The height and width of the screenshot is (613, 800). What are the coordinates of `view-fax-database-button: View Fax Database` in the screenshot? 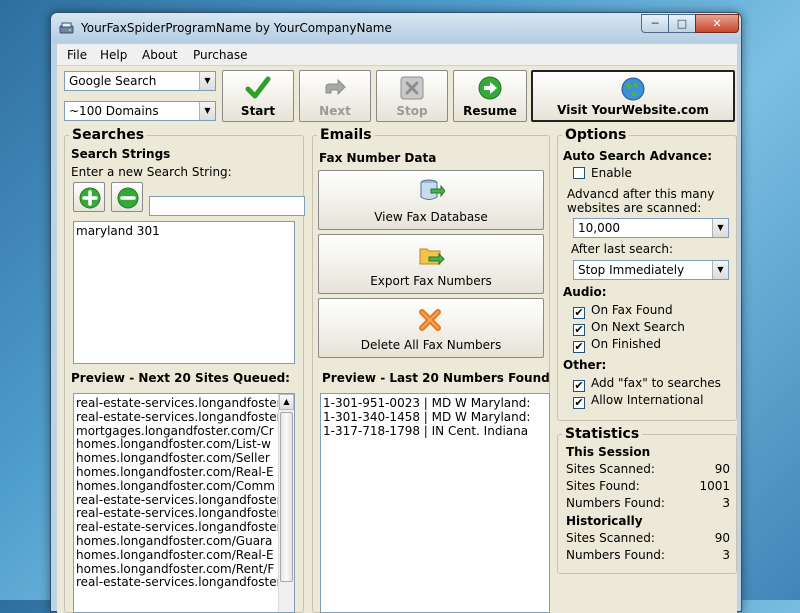 It's located at (431, 200).